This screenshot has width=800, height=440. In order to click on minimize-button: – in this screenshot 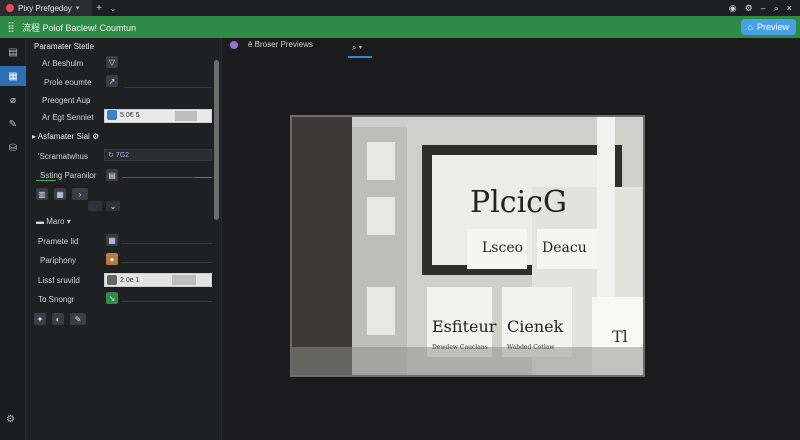, I will do `click(763, 8)`.